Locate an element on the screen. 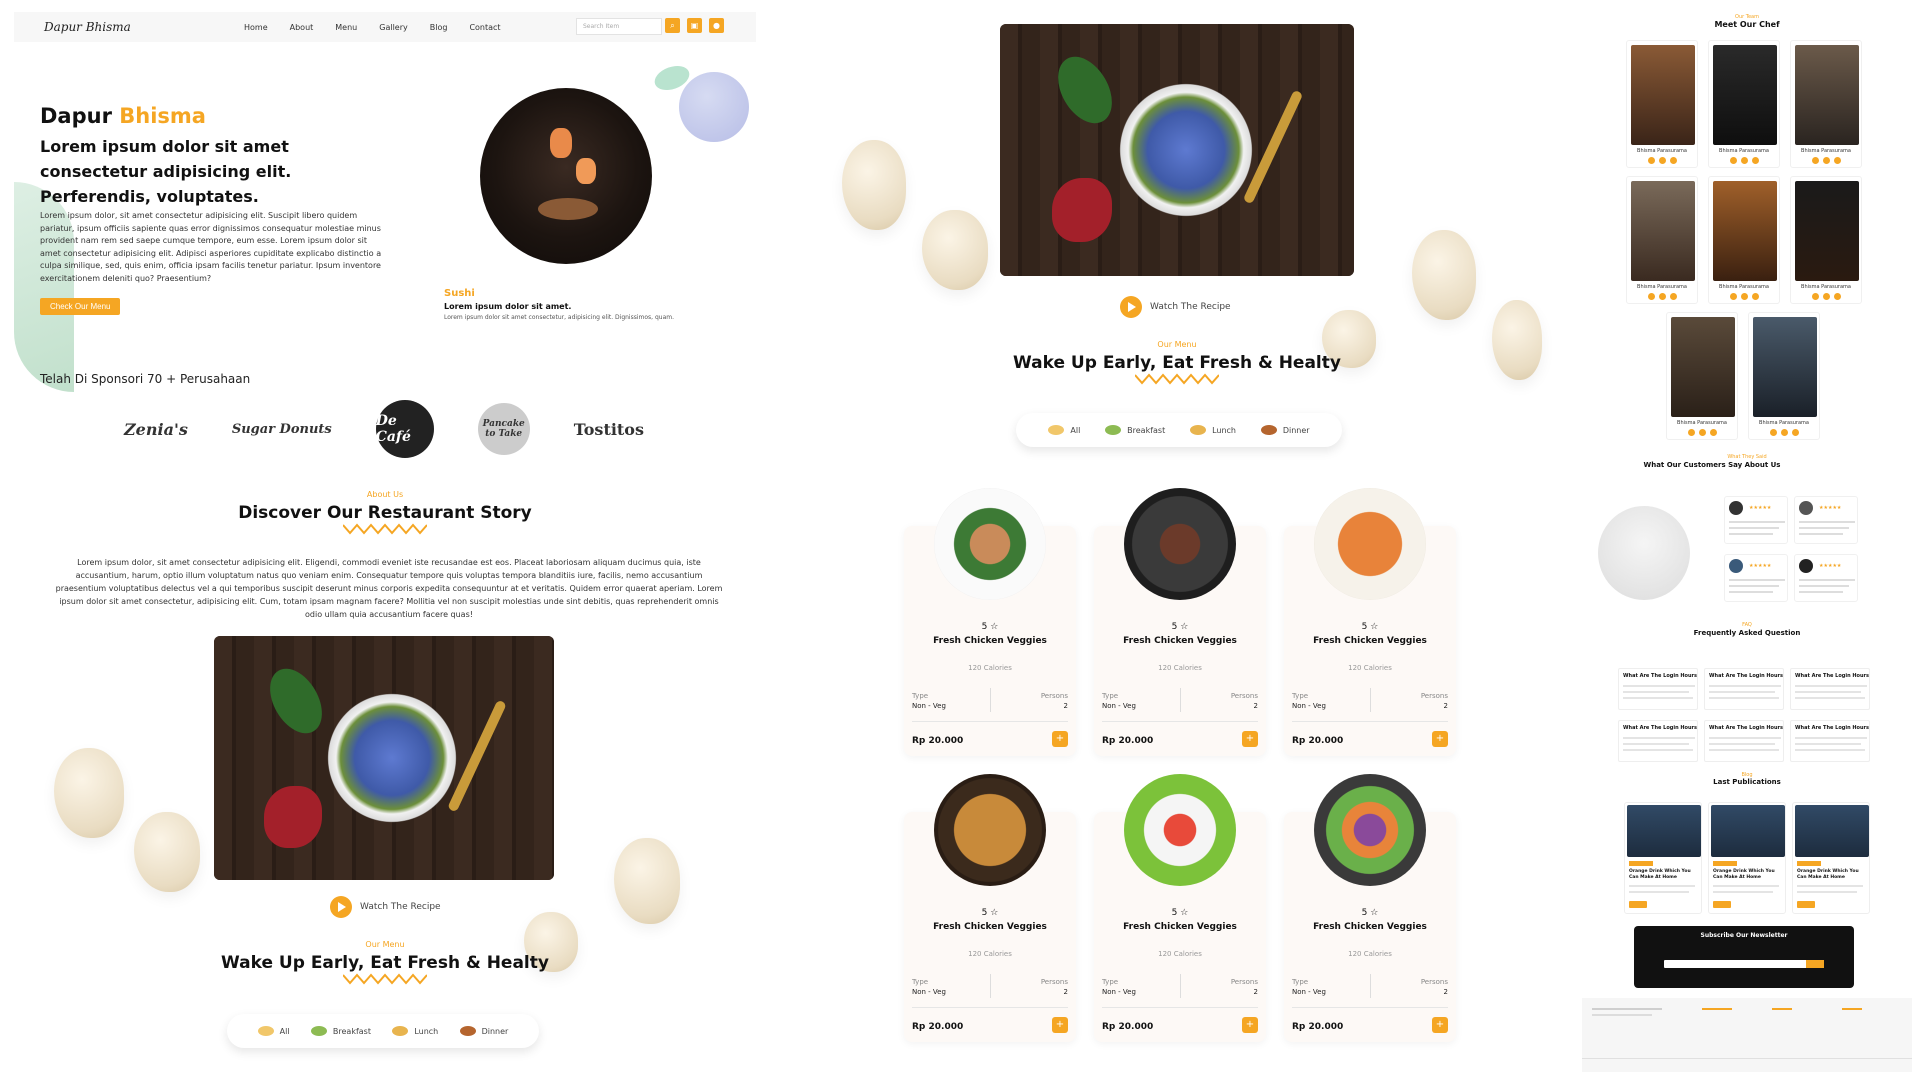 The image size is (1920, 1080). mushroom-decoration is located at coordinates (89, 793).